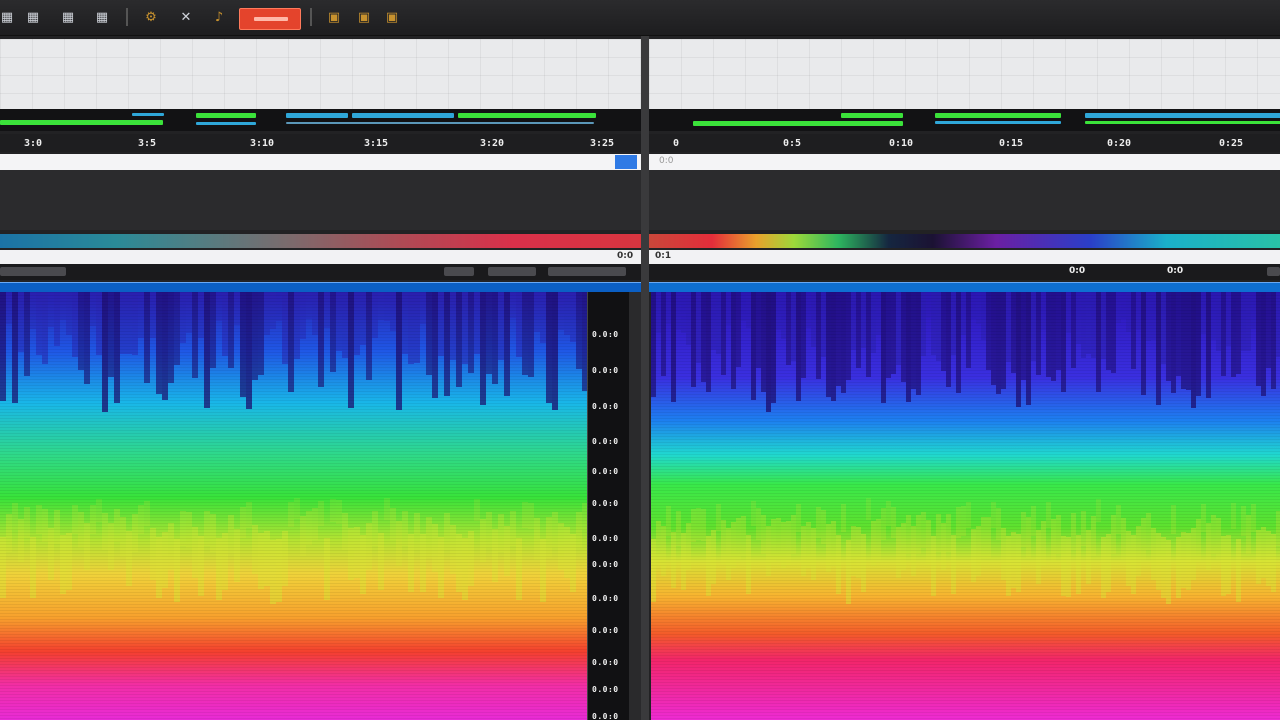 The image size is (1280, 720). Describe the element at coordinates (219, 17) in the screenshot. I see `microphone-icon: ♪` at that location.